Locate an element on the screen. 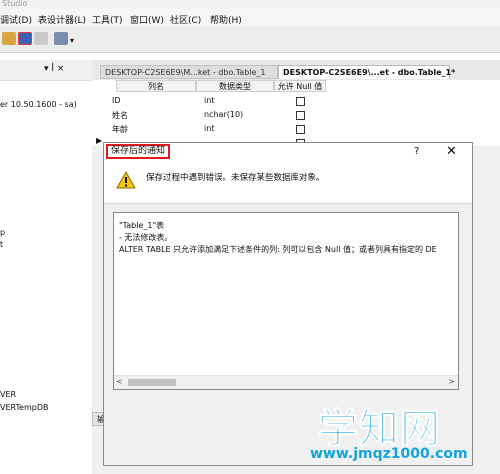 Image resolution: width=500 pixels, height=474 pixels. menu-tools: 工具(T) is located at coordinates (107, 19).